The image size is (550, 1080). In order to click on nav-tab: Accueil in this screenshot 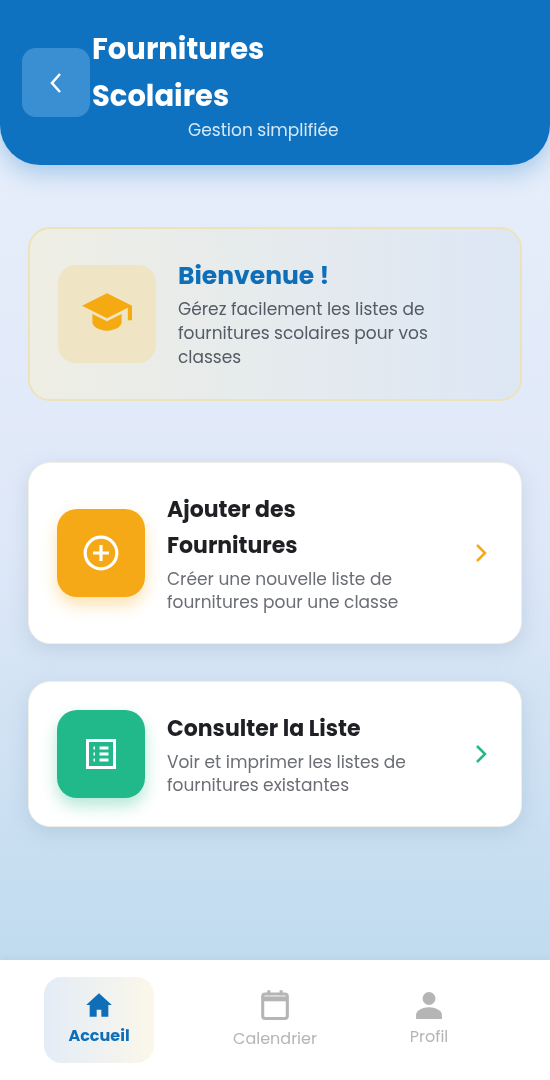, I will do `click(99, 1020)`.